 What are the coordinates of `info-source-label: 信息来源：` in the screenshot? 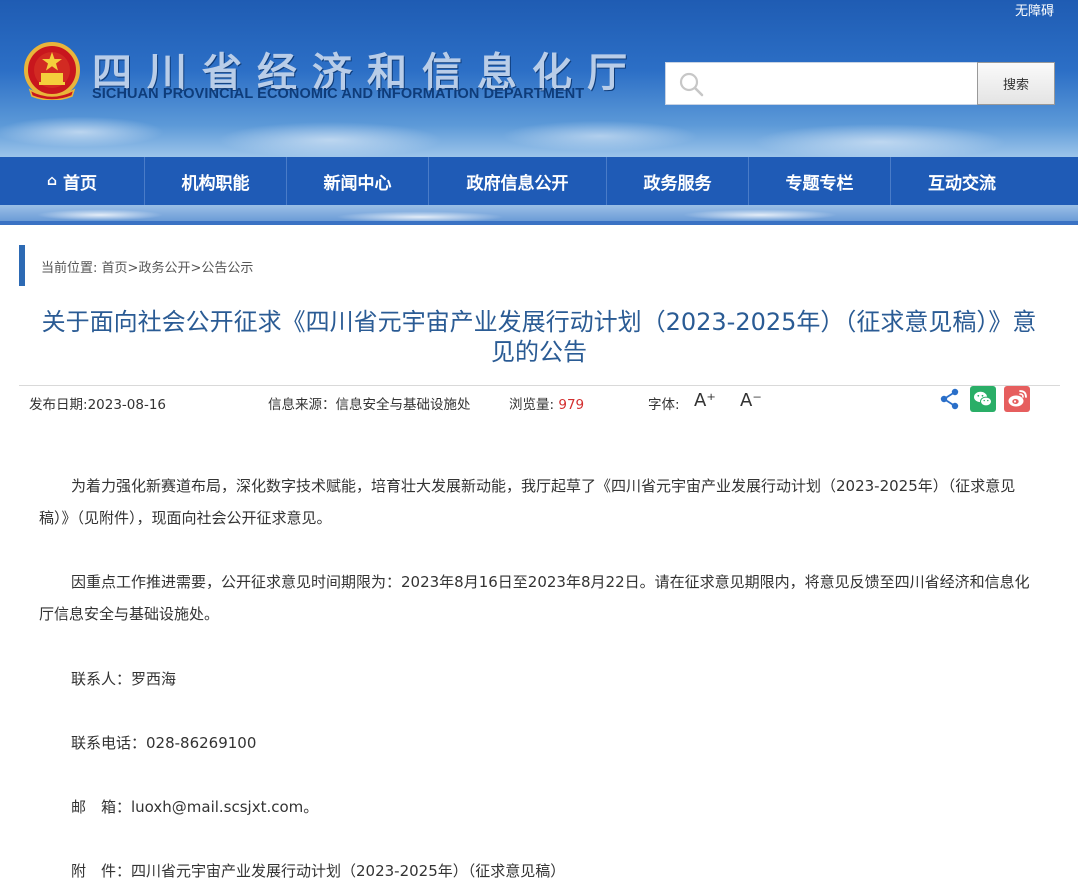 It's located at (302, 405).